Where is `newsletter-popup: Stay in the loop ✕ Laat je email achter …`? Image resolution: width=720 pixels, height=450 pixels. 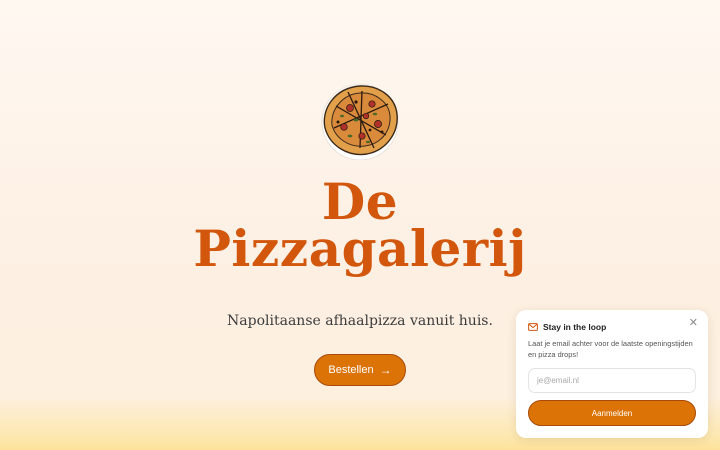 newsletter-popup: Stay in the loop ✕ Laat je email achter … is located at coordinates (612, 374).